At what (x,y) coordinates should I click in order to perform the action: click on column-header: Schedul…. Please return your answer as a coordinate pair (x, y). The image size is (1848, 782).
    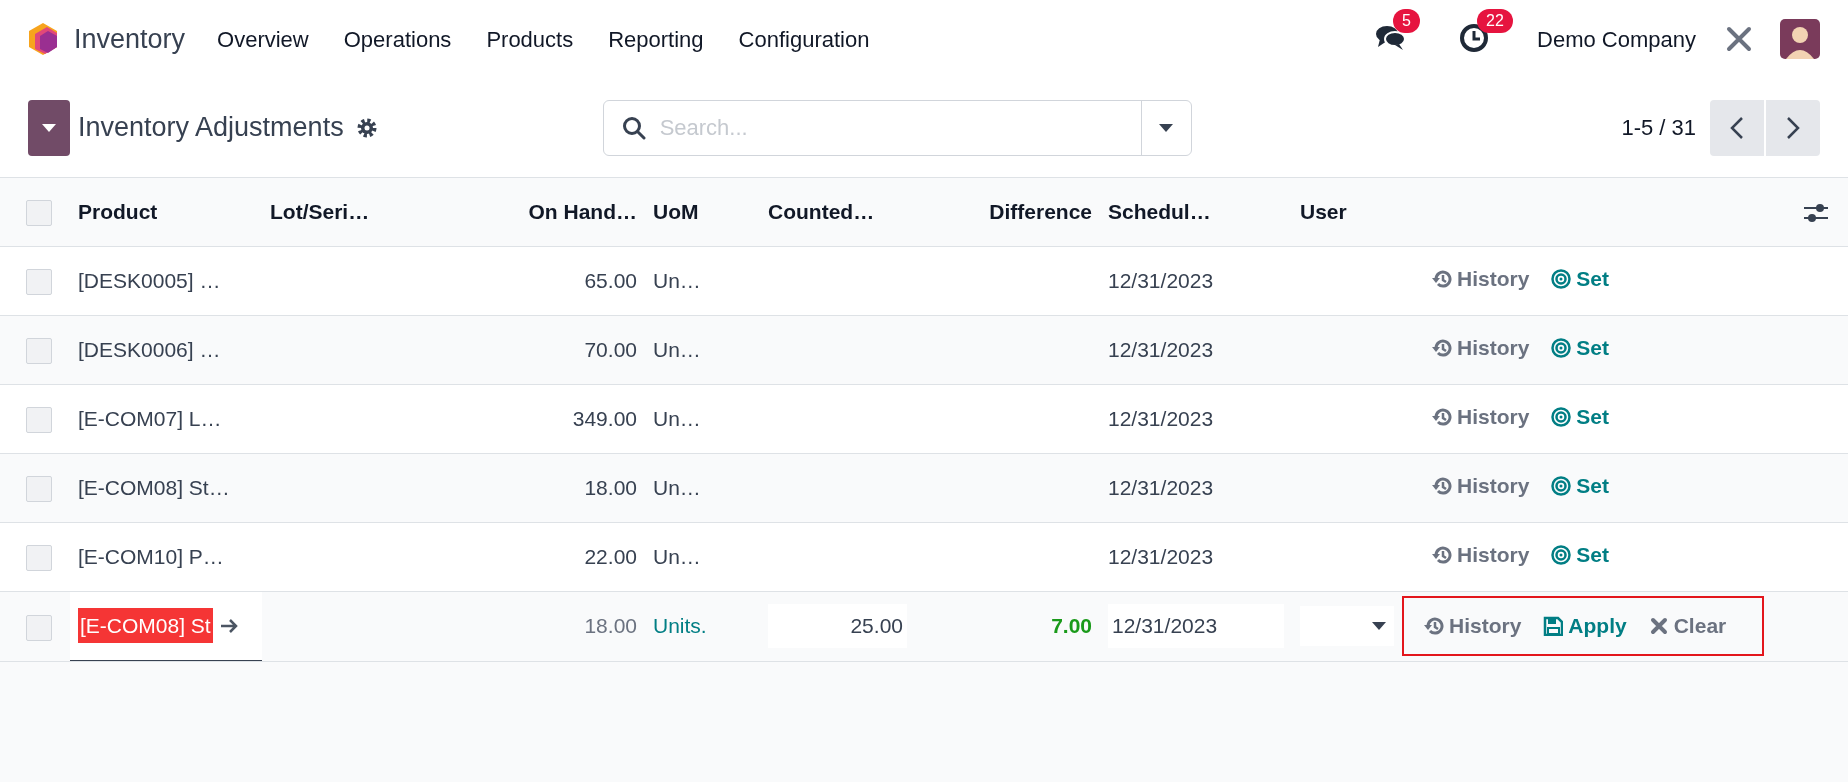
    Looking at the image, I should click on (1159, 211).